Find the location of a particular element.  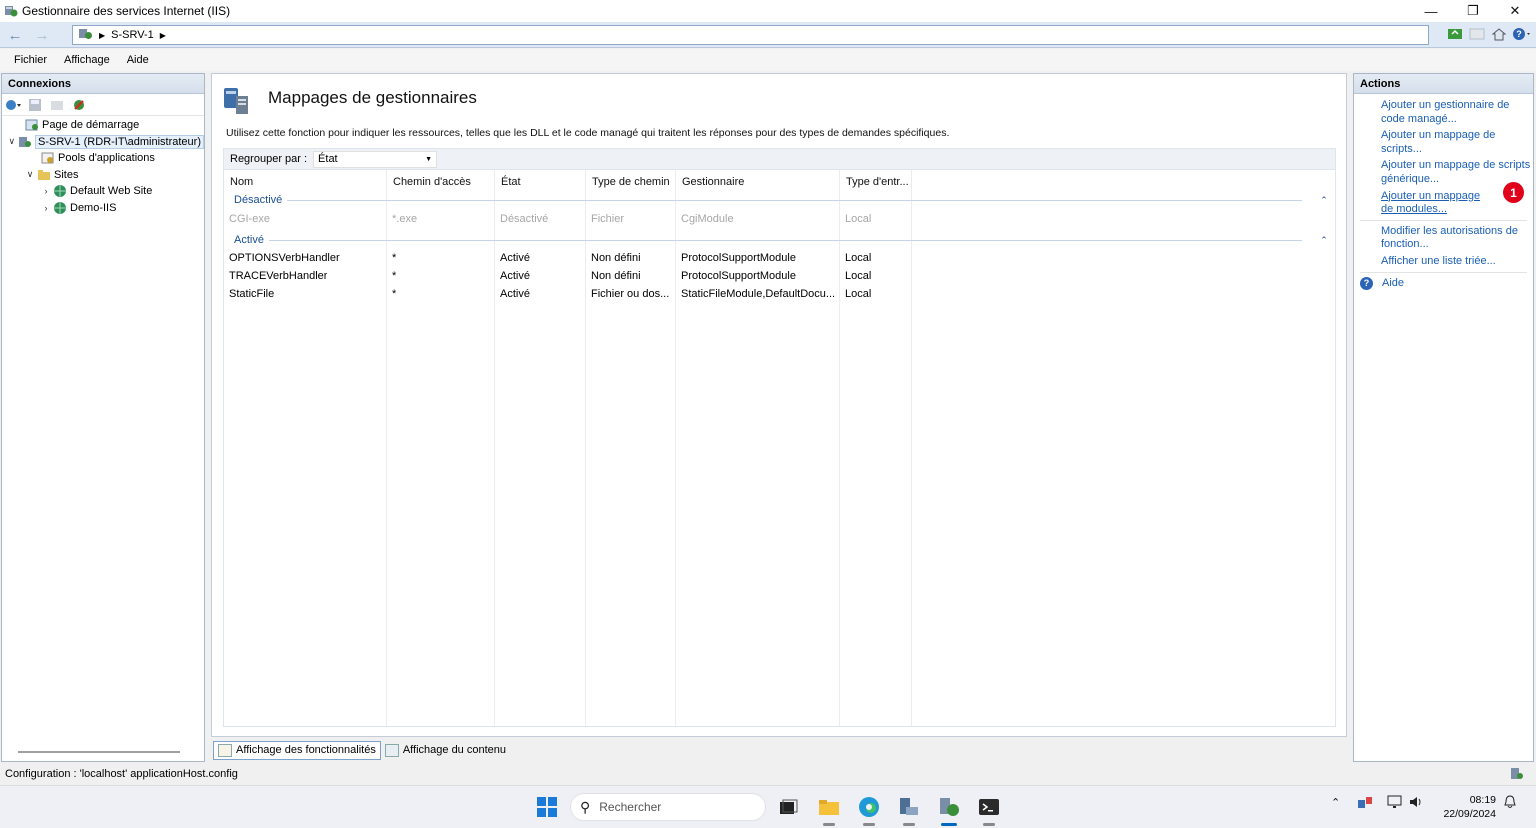

connections-header: Connexions is located at coordinates (103, 84).